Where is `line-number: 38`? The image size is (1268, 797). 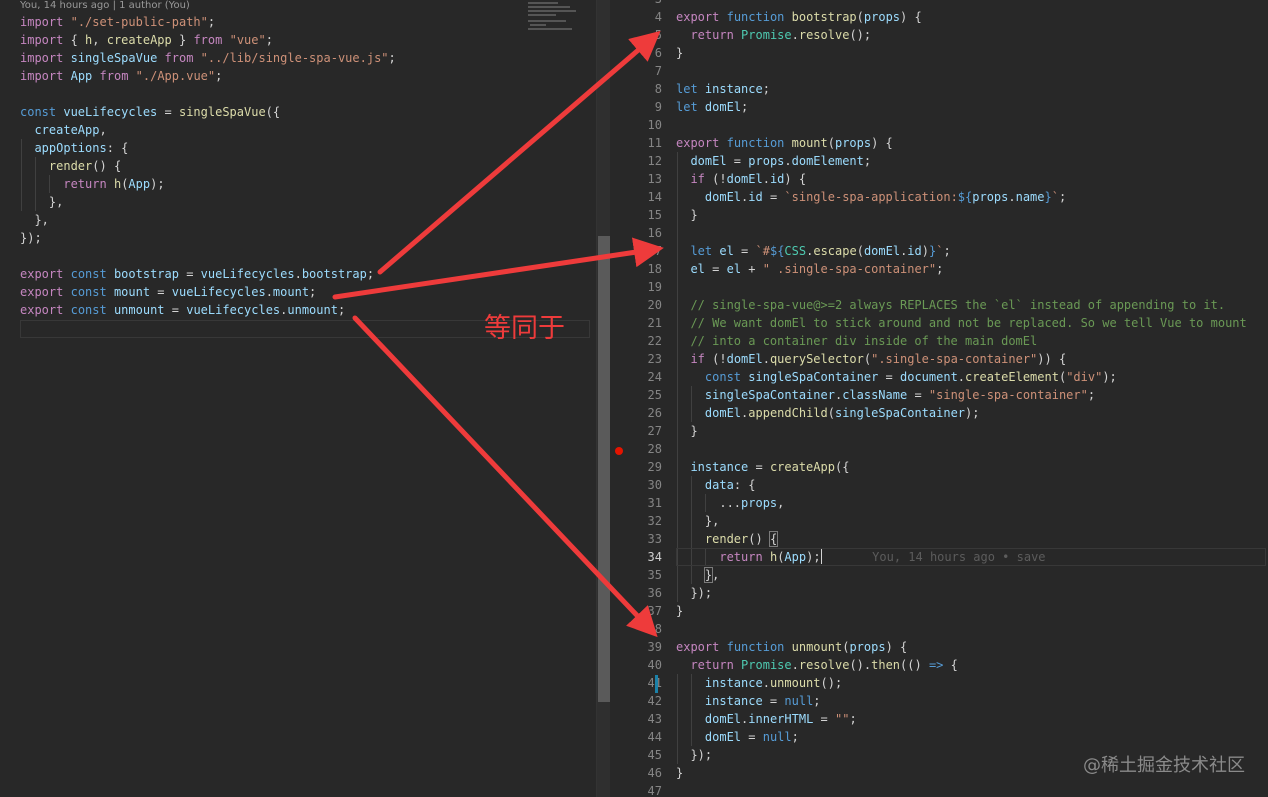
line-number: 38 is located at coordinates (636, 629).